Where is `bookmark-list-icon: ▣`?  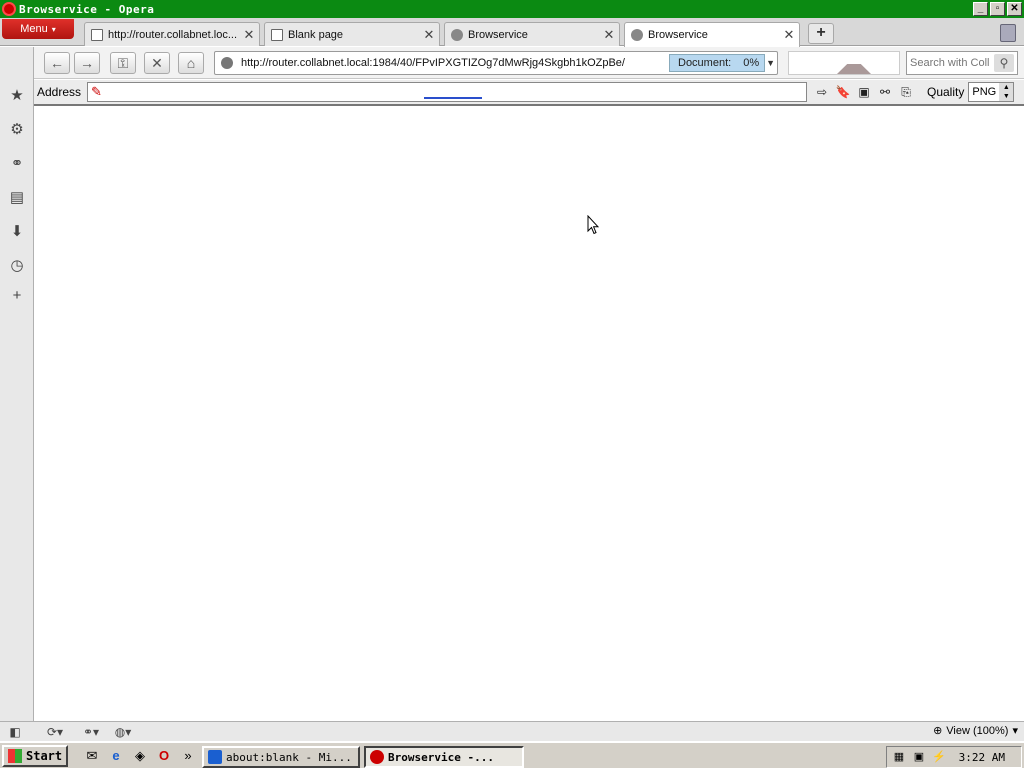 bookmark-list-icon: ▣ is located at coordinates (864, 92).